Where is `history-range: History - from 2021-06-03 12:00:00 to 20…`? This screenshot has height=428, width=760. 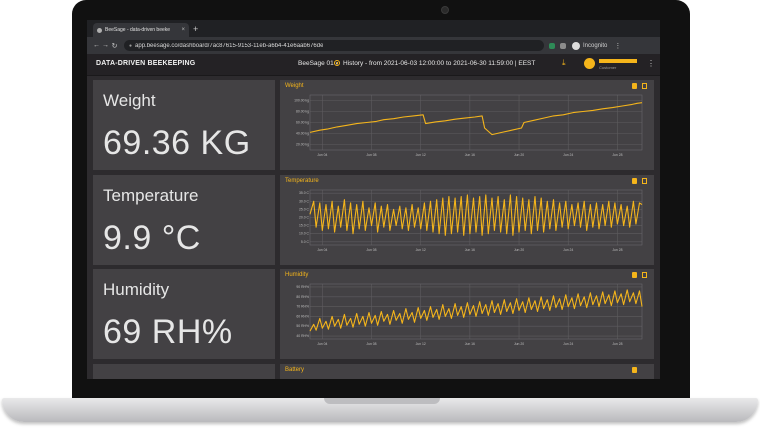 history-range: History - from 2021-06-03 12:00:00 to 20… is located at coordinates (439, 63).